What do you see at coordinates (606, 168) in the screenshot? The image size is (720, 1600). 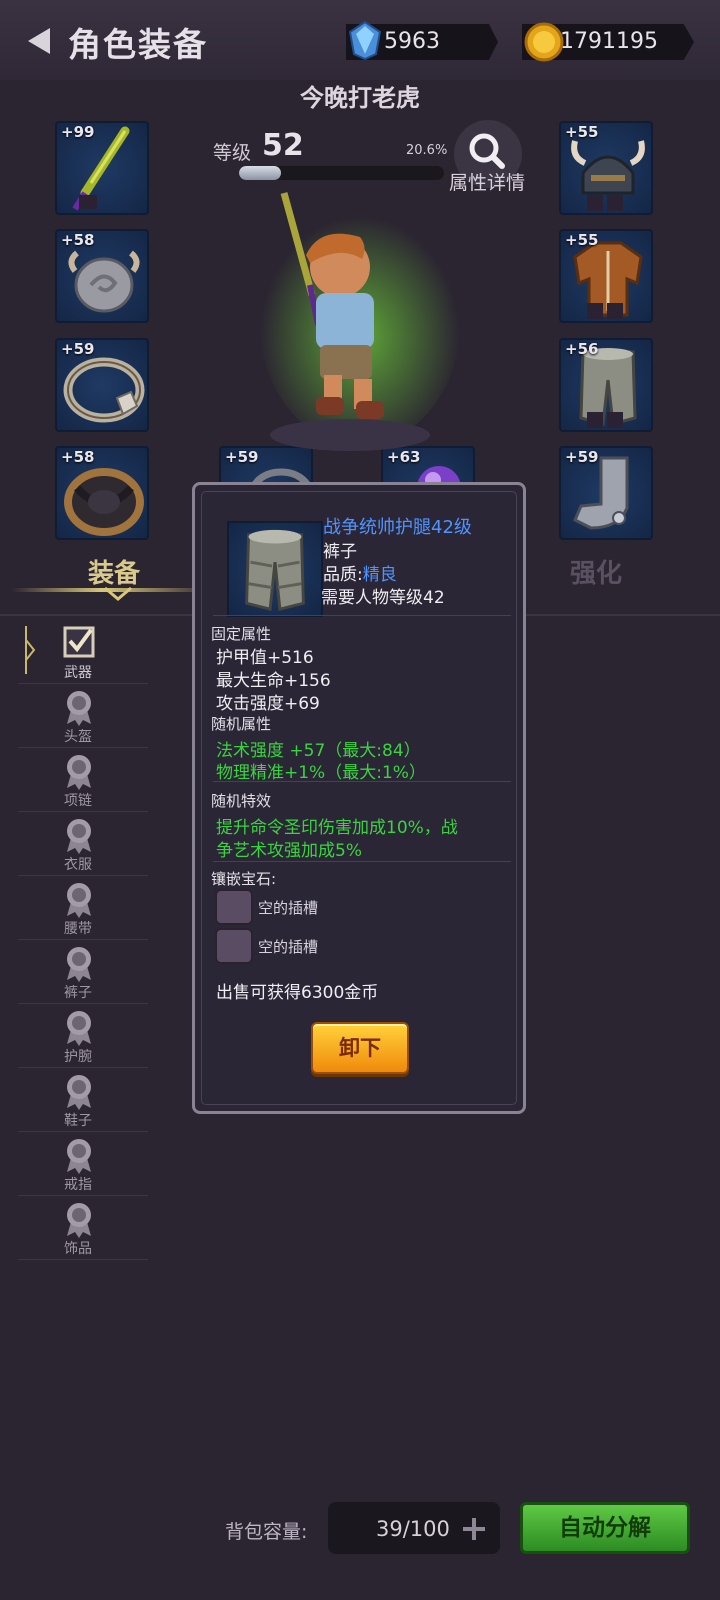 I see `helmet-slot: +55` at bounding box center [606, 168].